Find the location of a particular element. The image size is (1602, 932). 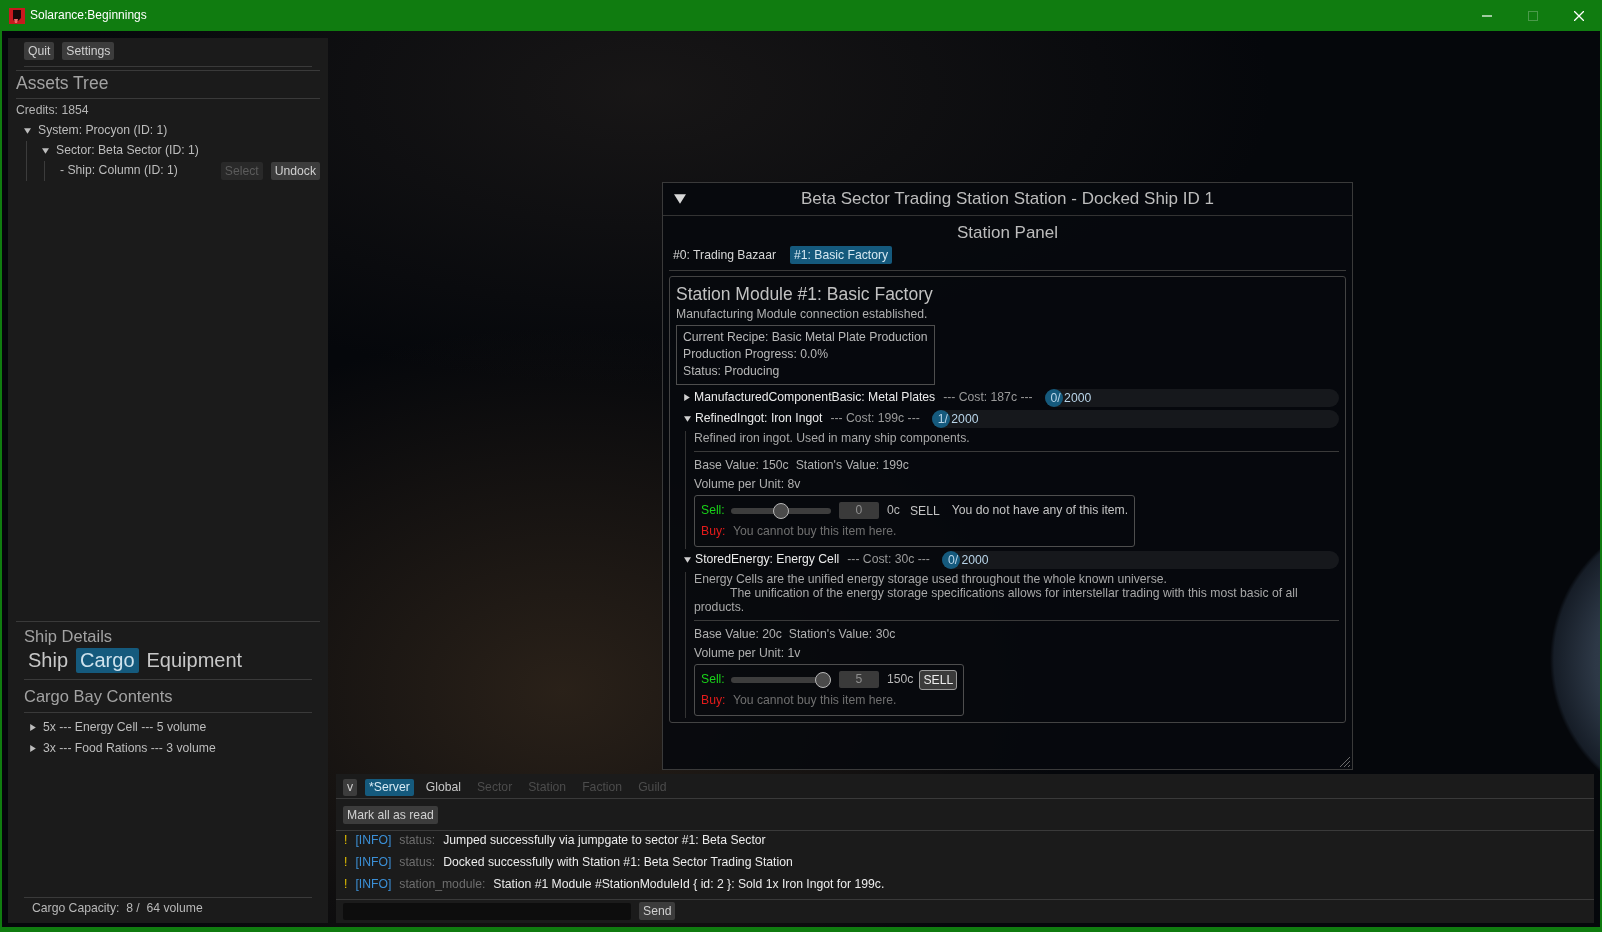

ship-details-heading: Ship Details is located at coordinates (68, 636).